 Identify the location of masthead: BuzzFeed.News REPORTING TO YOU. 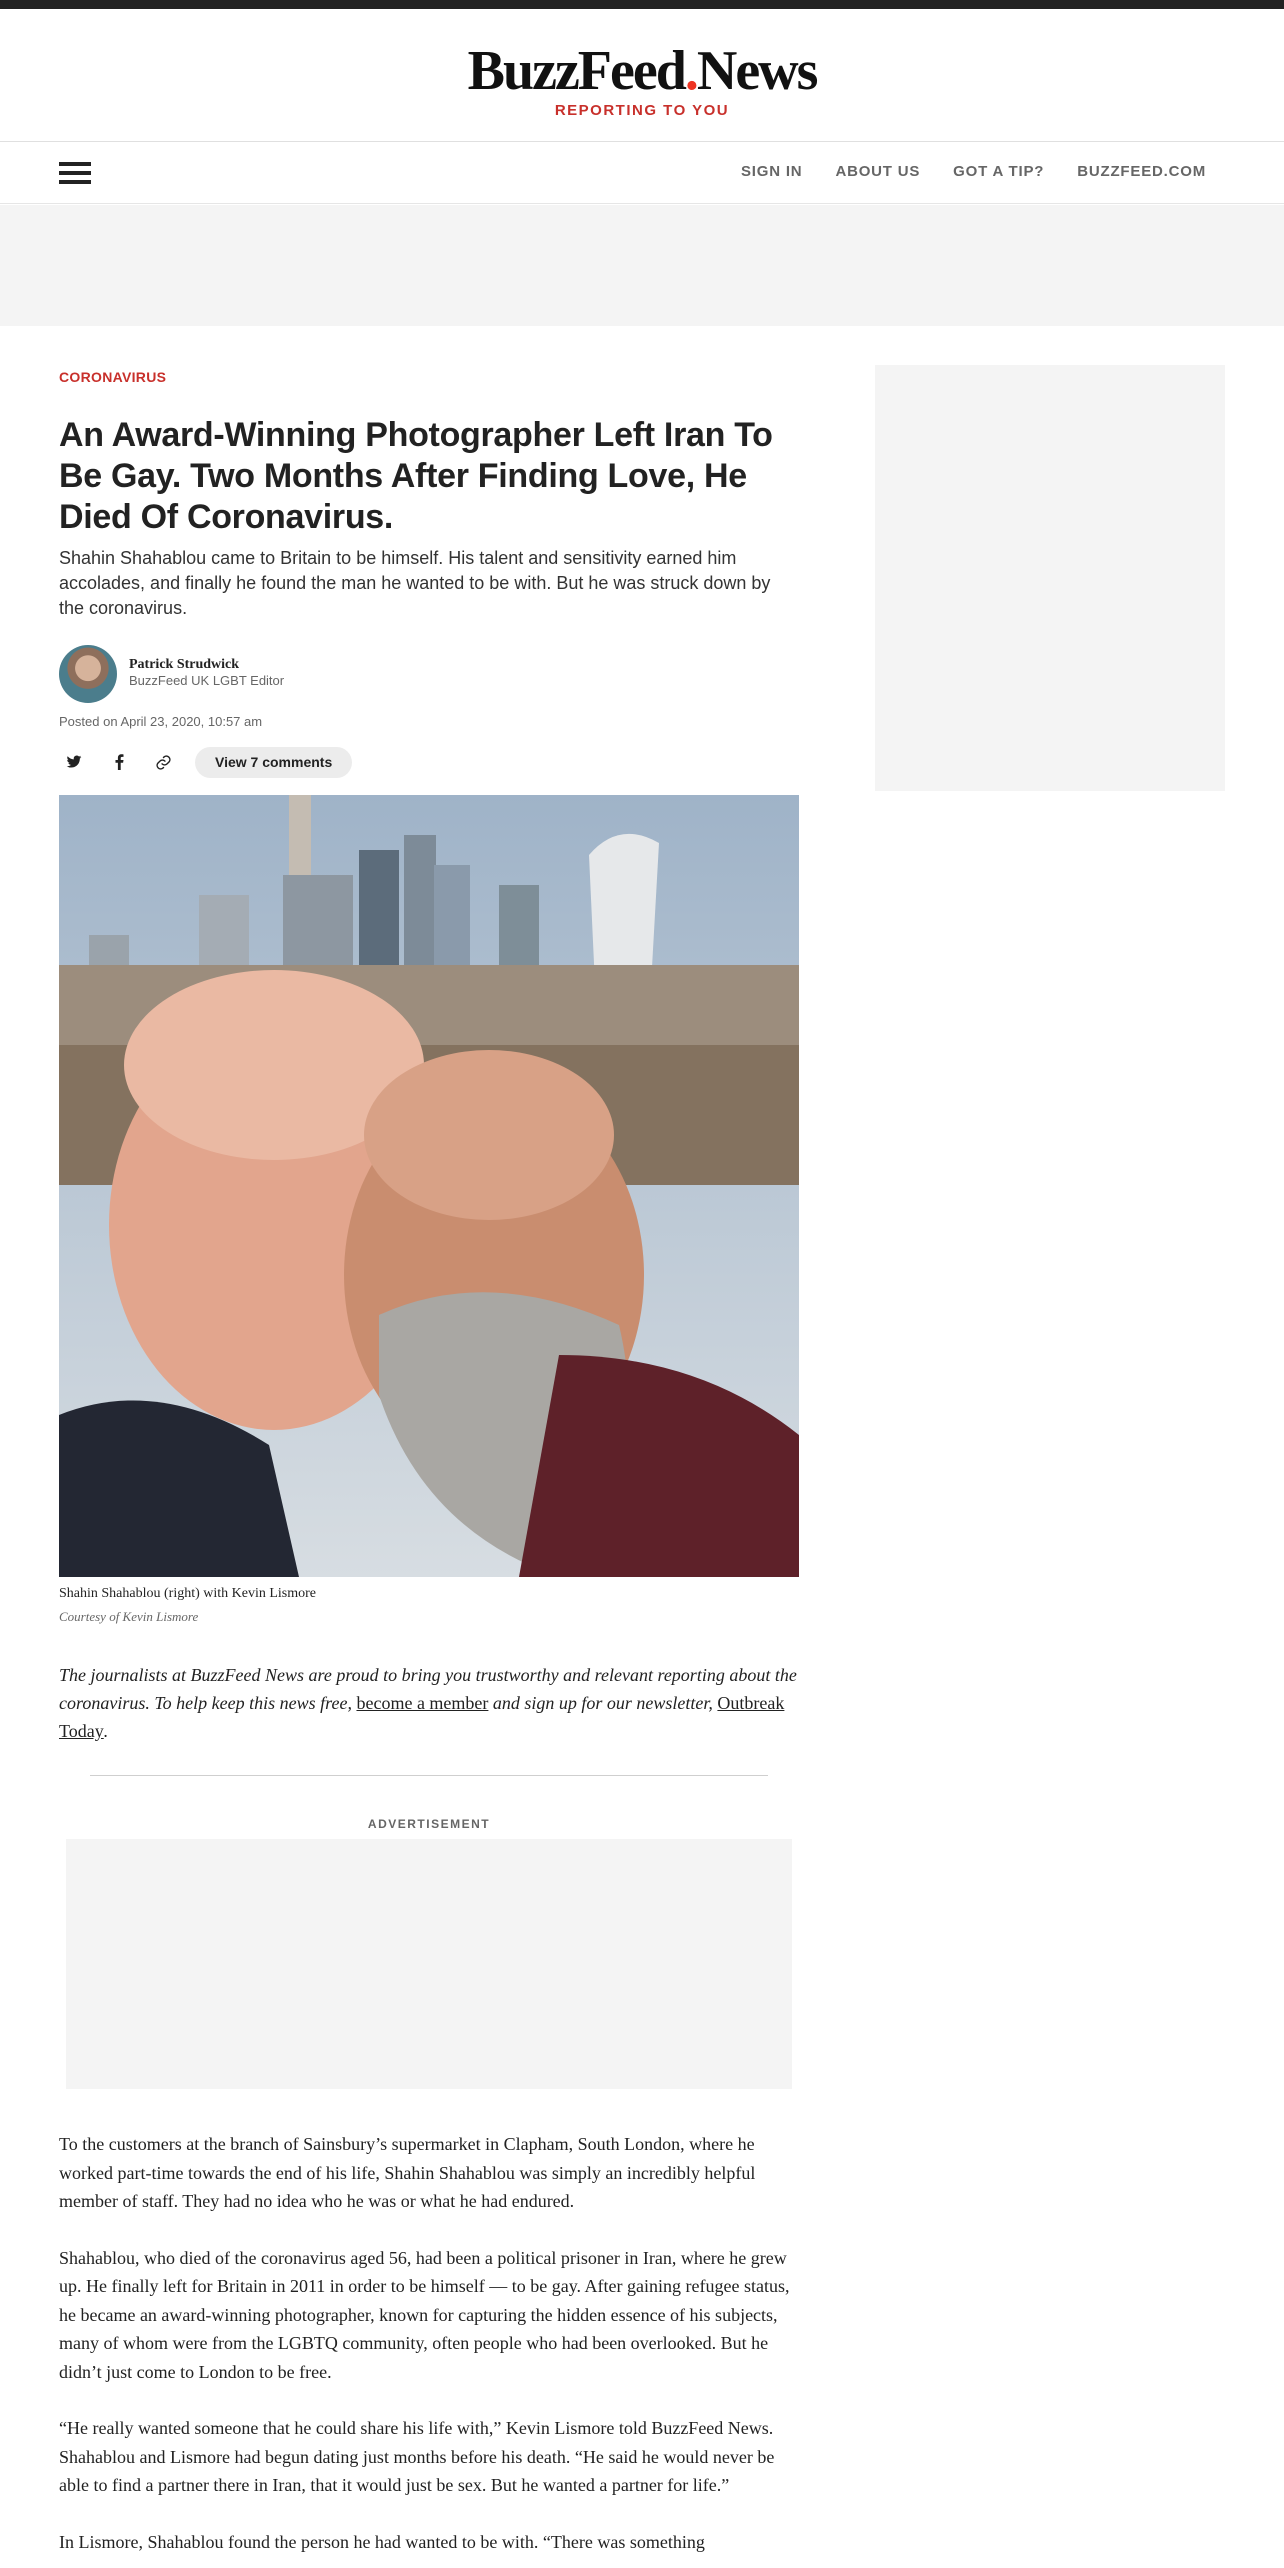
(642, 75).